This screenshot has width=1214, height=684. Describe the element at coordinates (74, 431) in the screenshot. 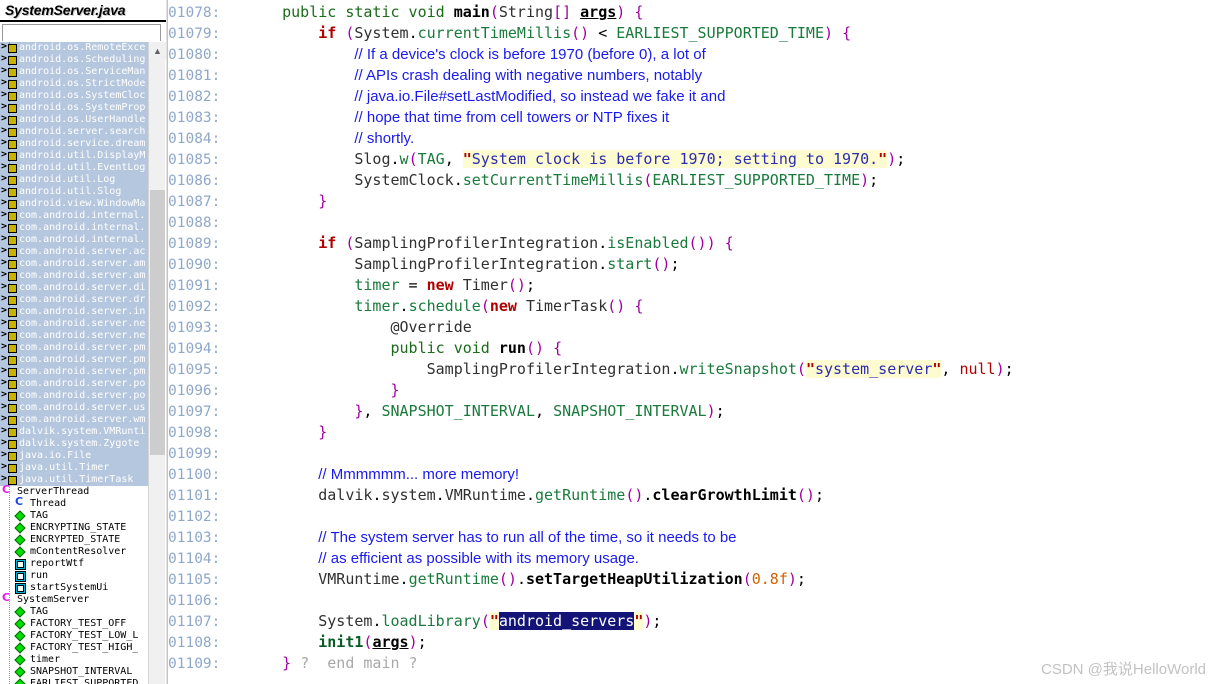

I see `outline-item-dalvik-system-vmrunti: dalvik.system.VMRunti` at that location.